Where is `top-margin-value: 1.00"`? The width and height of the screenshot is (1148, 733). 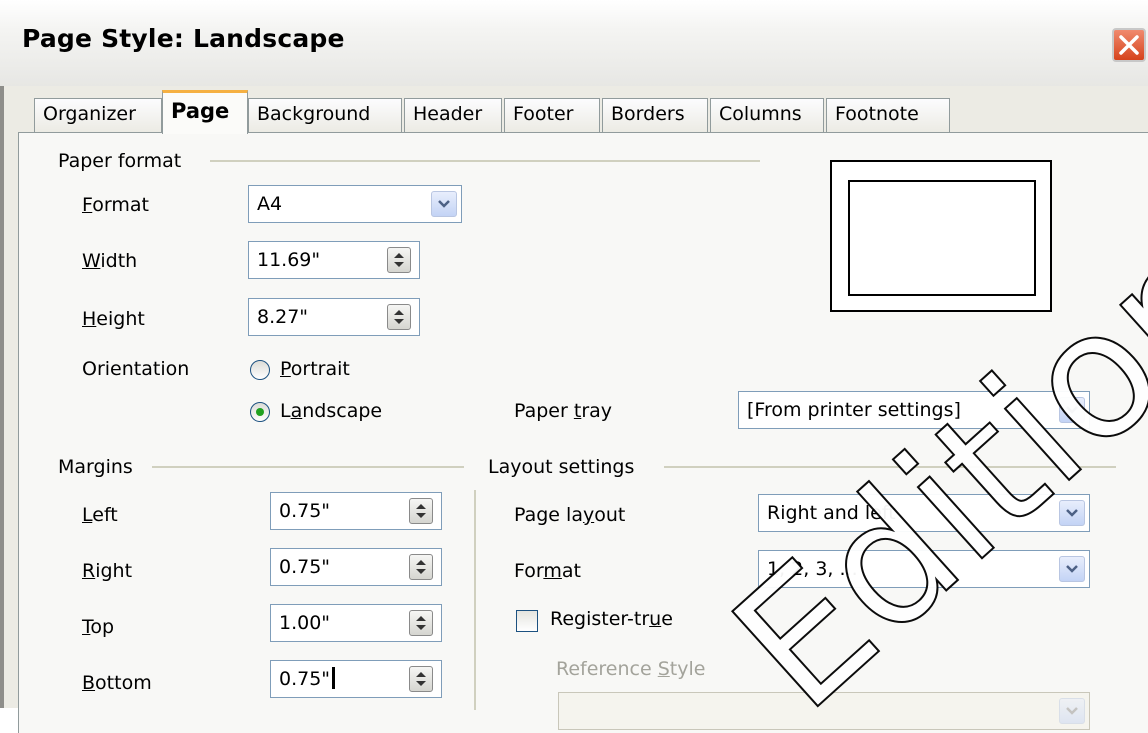
top-margin-value: 1.00" is located at coordinates (305, 623).